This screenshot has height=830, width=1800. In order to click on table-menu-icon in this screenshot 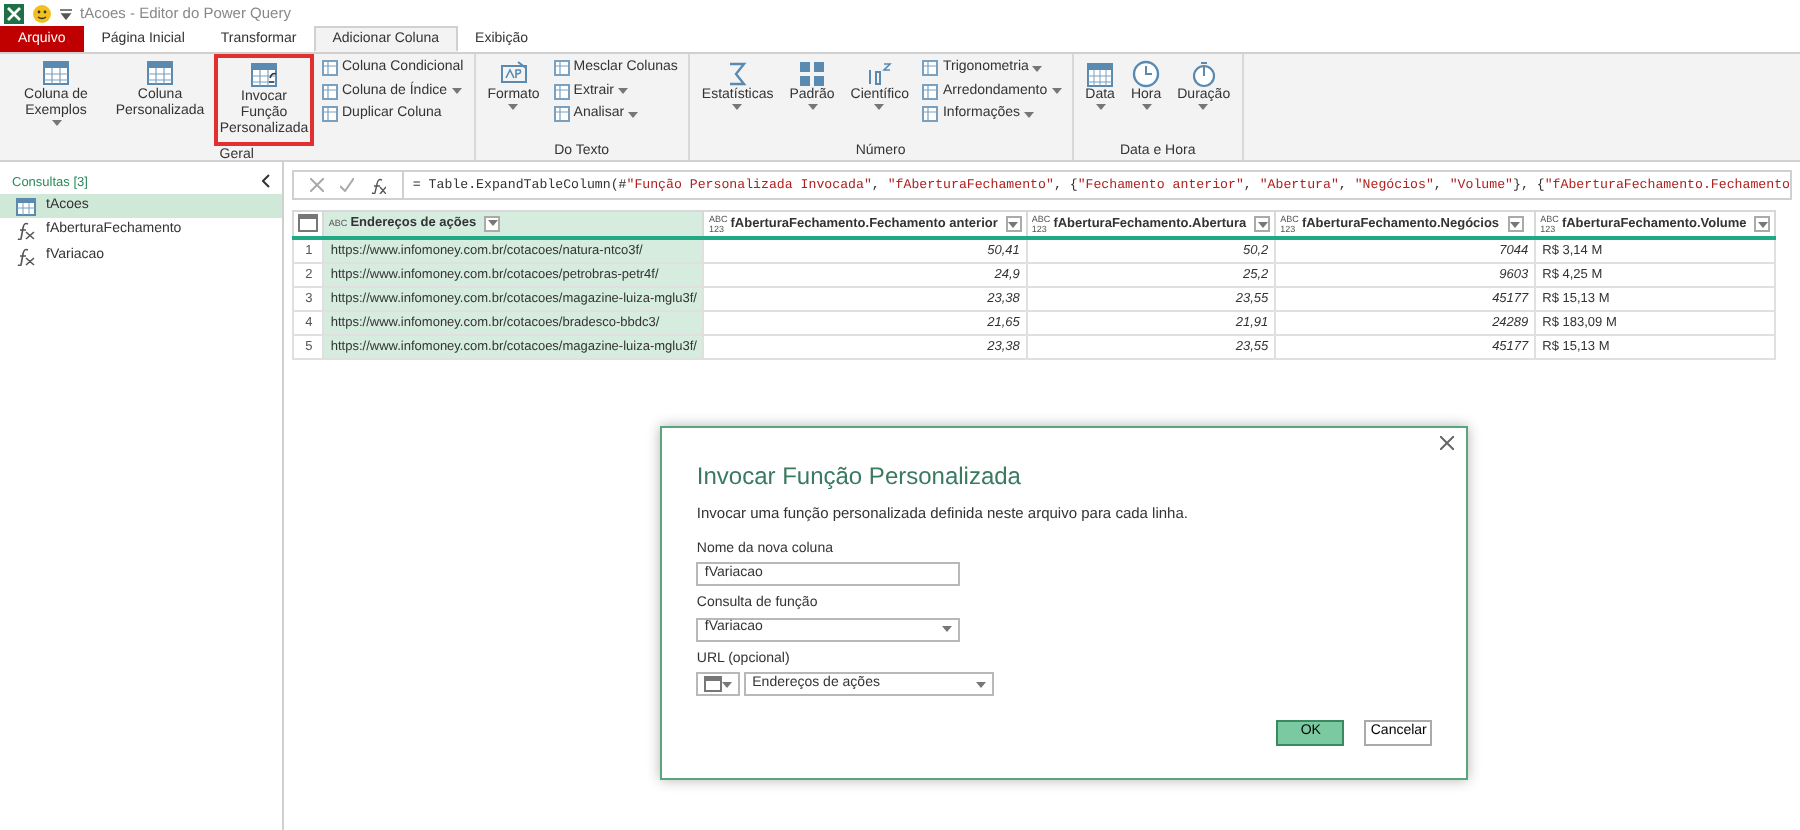, I will do `click(308, 225)`.